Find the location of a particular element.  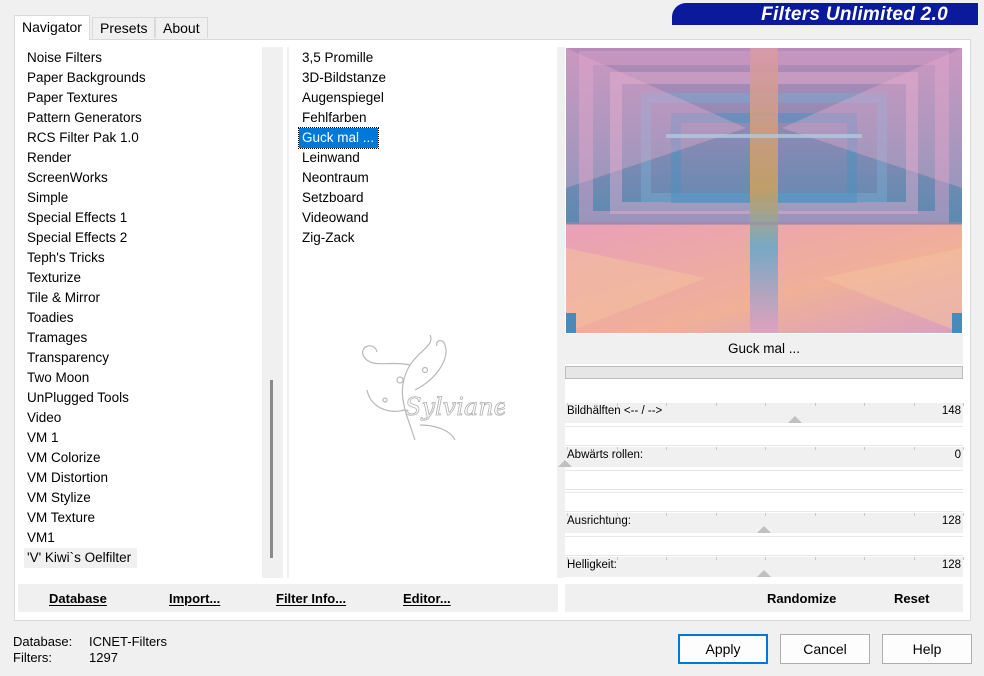

filter-item: 3,5 Promille is located at coordinates (427, 58).